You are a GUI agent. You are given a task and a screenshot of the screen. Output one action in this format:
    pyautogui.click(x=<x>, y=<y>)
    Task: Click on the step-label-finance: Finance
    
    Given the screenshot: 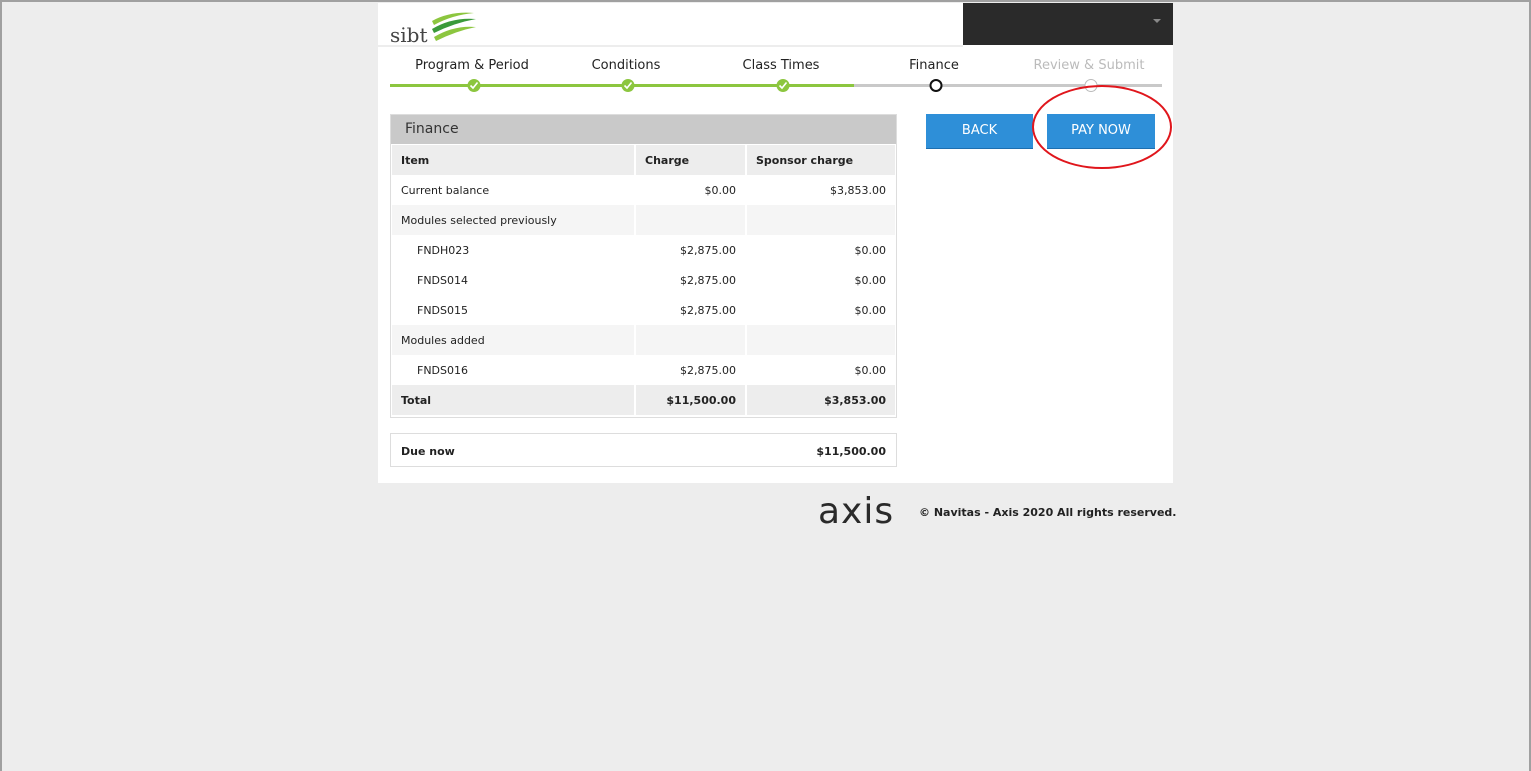 What is the action you would take?
    pyautogui.click(x=934, y=65)
    